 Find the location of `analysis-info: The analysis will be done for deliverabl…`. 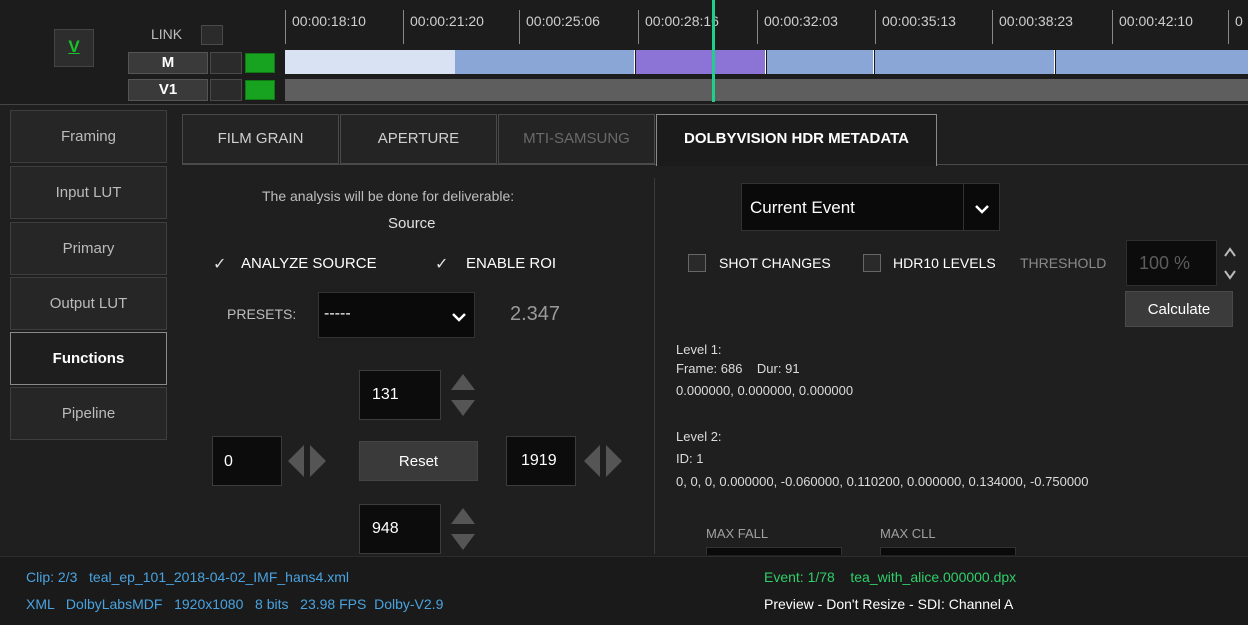

analysis-info: The analysis will be done for deliverabl… is located at coordinates (388, 196).